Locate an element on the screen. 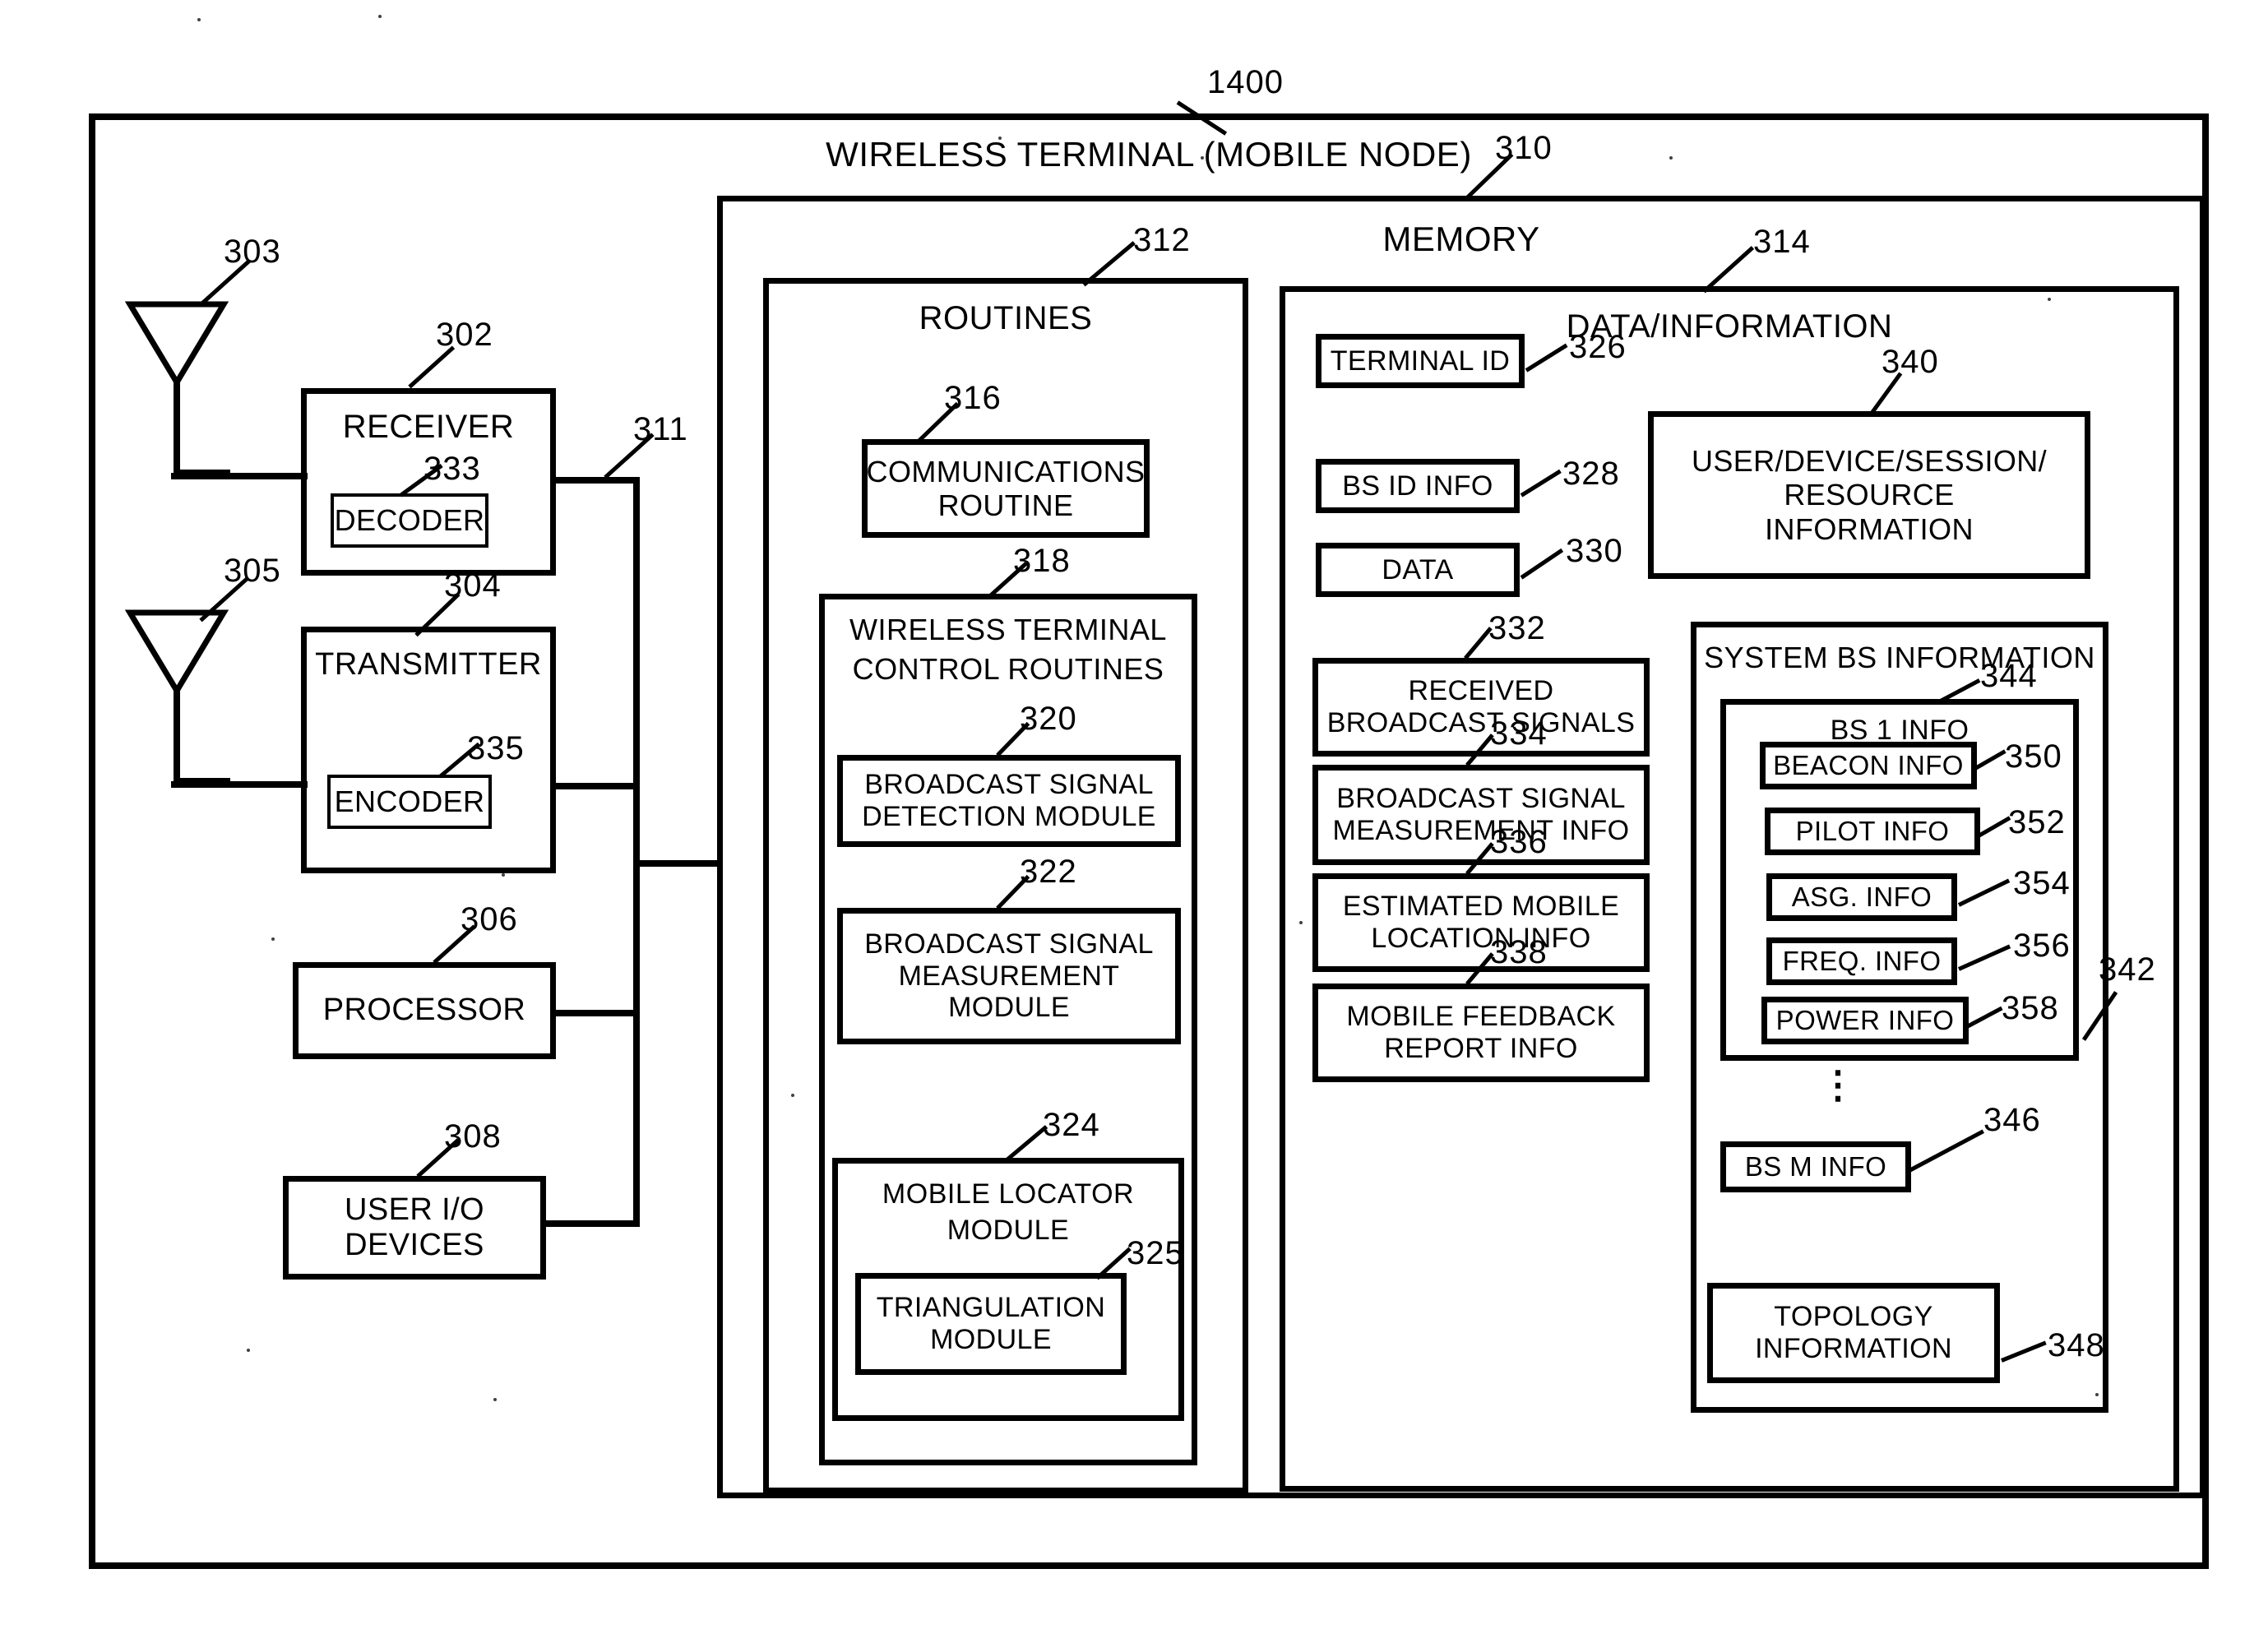 The image size is (2268, 1643). pilot-info-box: PILOT INFO is located at coordinates (1873, 831).